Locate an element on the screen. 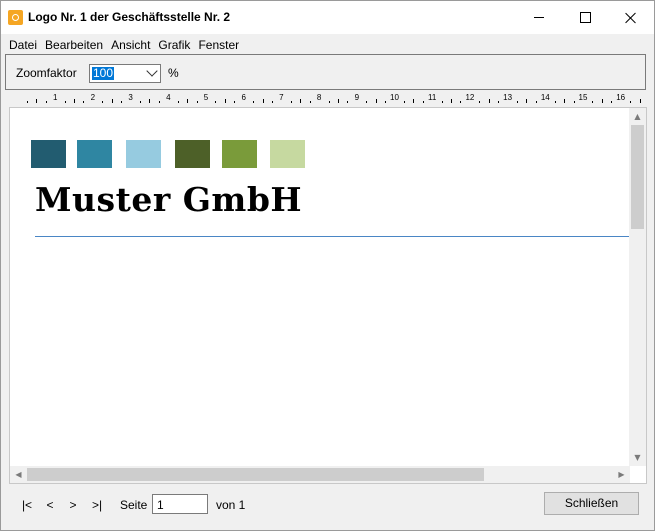 This screenshot has width=655, height=531. ruler-number: 16 is located at coordinates (621, 97).